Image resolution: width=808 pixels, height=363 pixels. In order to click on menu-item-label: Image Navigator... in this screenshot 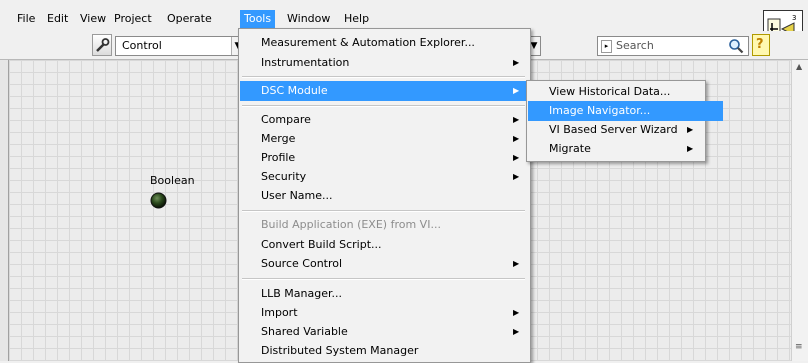, I will do `click(600, 110)`.